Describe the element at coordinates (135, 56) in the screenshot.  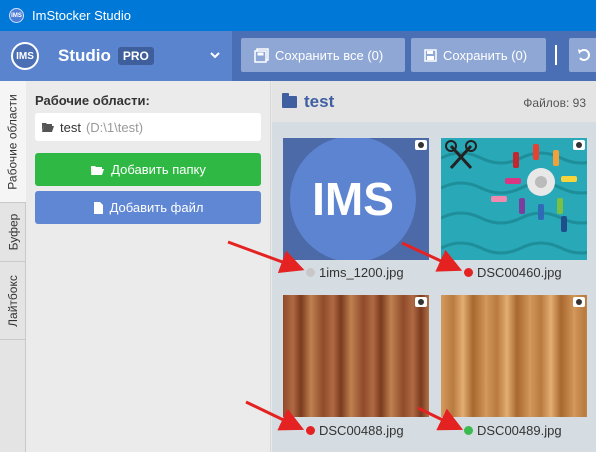
I see `pro-badge: PRO` at that location.